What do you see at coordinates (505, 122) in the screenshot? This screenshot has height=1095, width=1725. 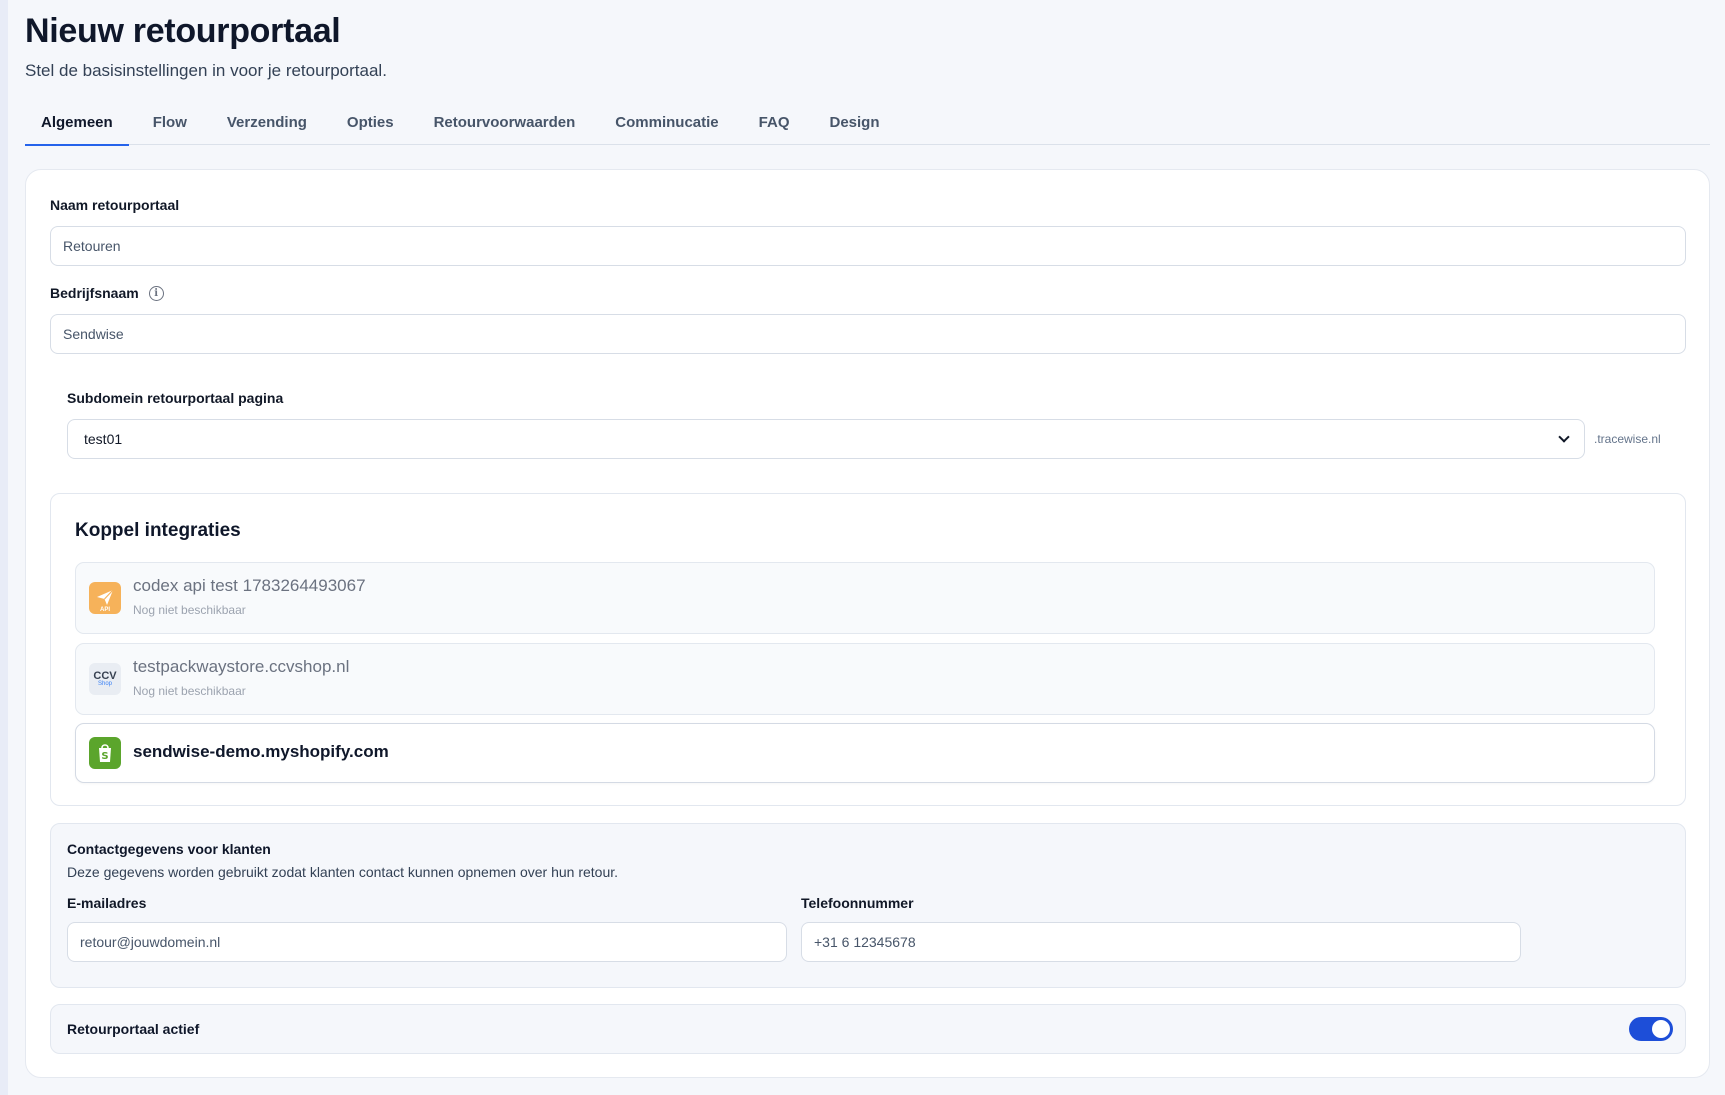 I see `tab-retourvoorwaarden: Retourvoorwaarden` at bounding box center [505, 122].